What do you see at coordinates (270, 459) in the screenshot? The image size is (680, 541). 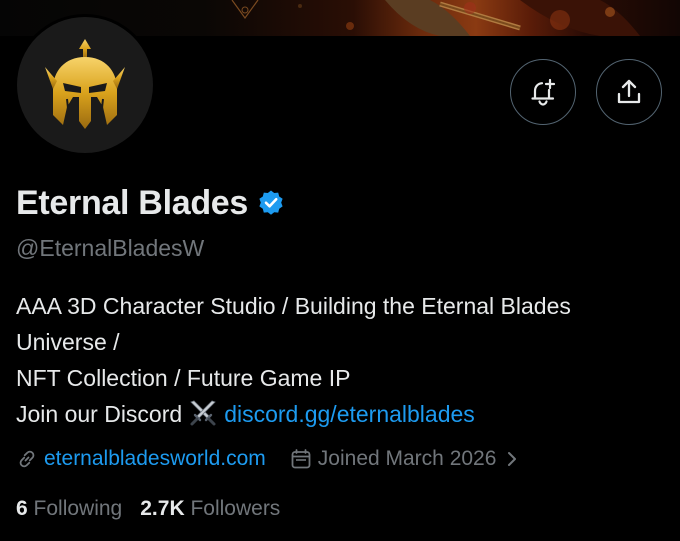 I see `profile-meta: eternalbladesworld.com Joined March 2026` at bounding box center [270, 459].